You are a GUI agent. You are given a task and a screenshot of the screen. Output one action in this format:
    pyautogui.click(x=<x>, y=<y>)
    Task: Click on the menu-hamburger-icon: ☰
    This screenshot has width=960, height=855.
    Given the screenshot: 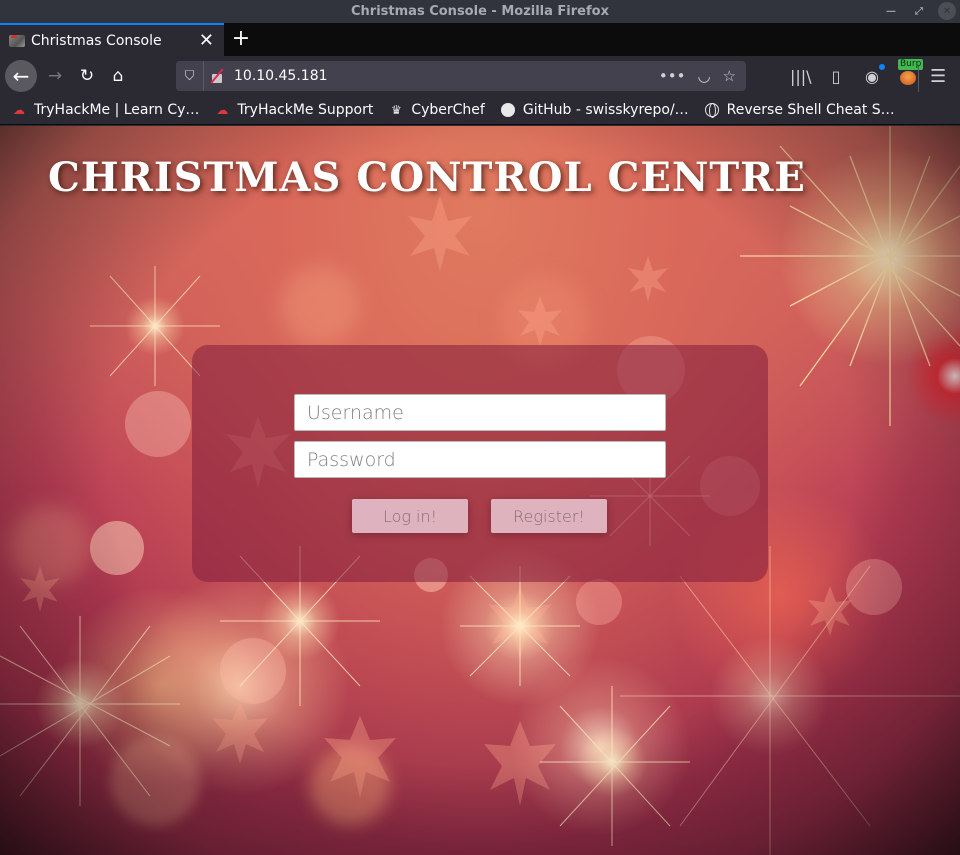 What is the action you would take?
    pyautogui.click(x=938, y=76)
    